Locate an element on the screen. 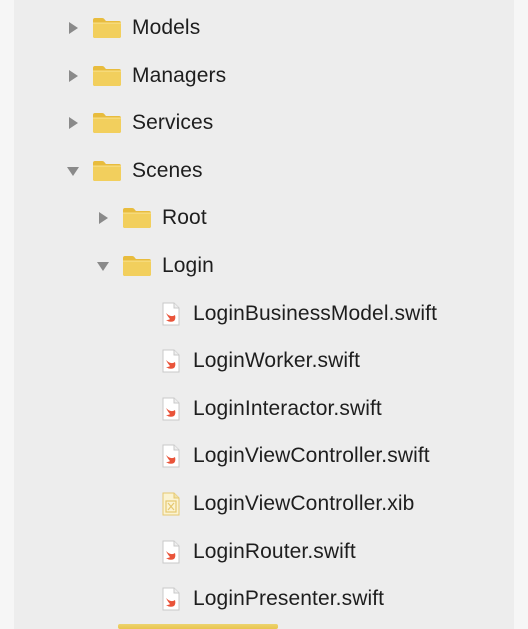 The image size is (528, 629). folder-item-models: Models is located at coordinates (133, 28).